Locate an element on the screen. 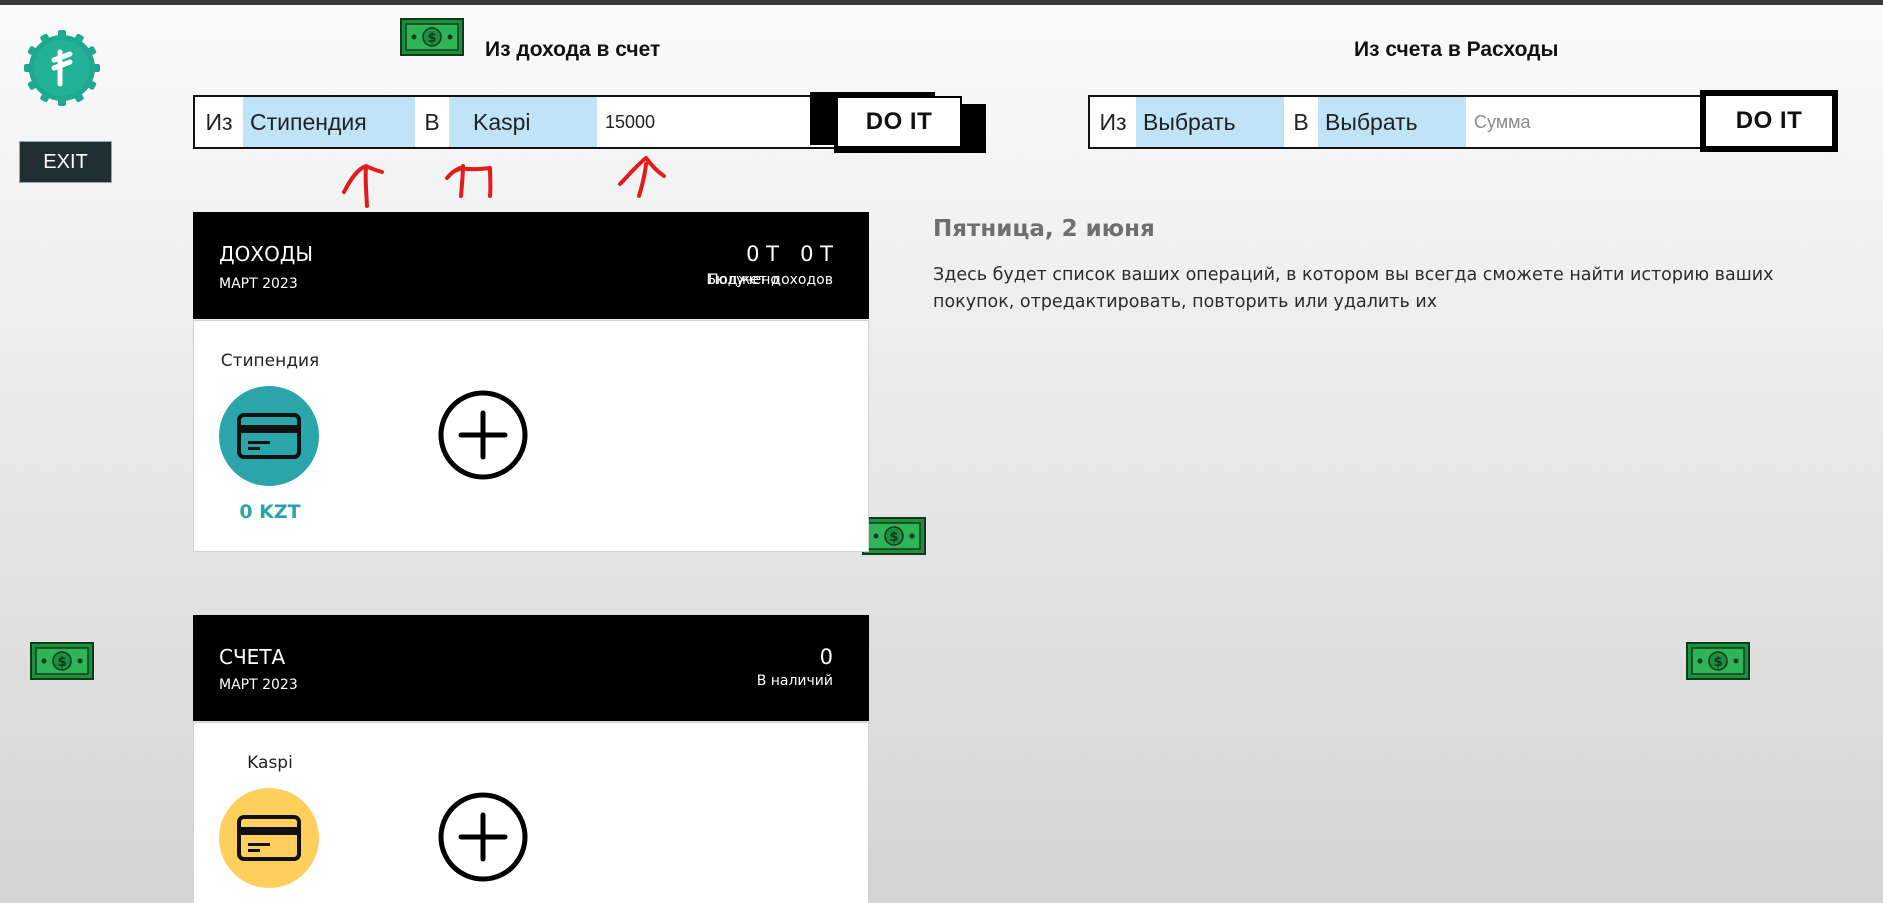 Image resolution: width=1883 pixels, height=903 pixels. income-item-name: Стипендия is located at coordinates (270, 361).